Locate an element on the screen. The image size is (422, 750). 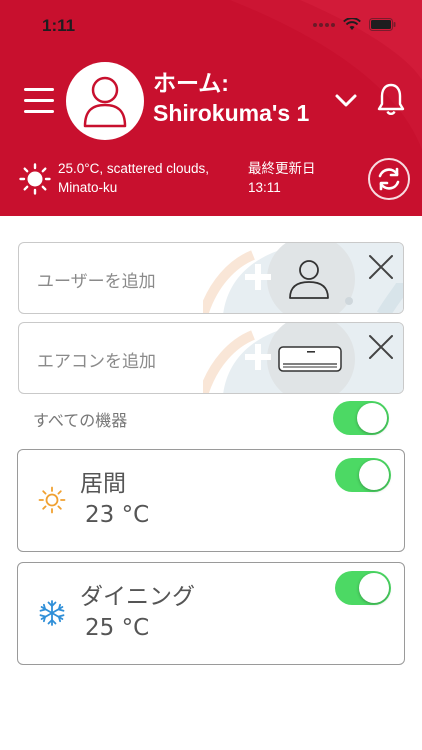
home-title: ホーム: Shirokuma's 1 is located at coordinates (231, 98).